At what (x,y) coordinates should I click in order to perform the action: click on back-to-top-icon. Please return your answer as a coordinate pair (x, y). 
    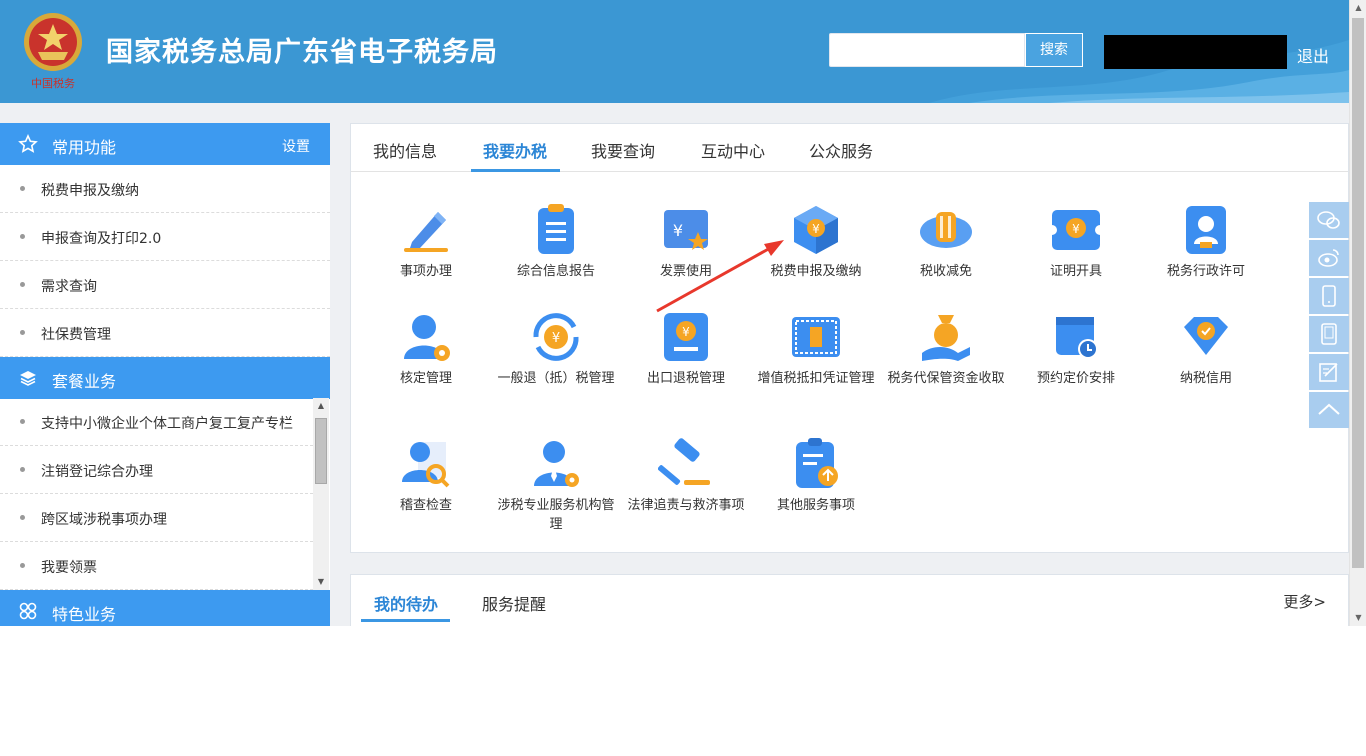
    Looking at the image, I should click on (1329, 409).